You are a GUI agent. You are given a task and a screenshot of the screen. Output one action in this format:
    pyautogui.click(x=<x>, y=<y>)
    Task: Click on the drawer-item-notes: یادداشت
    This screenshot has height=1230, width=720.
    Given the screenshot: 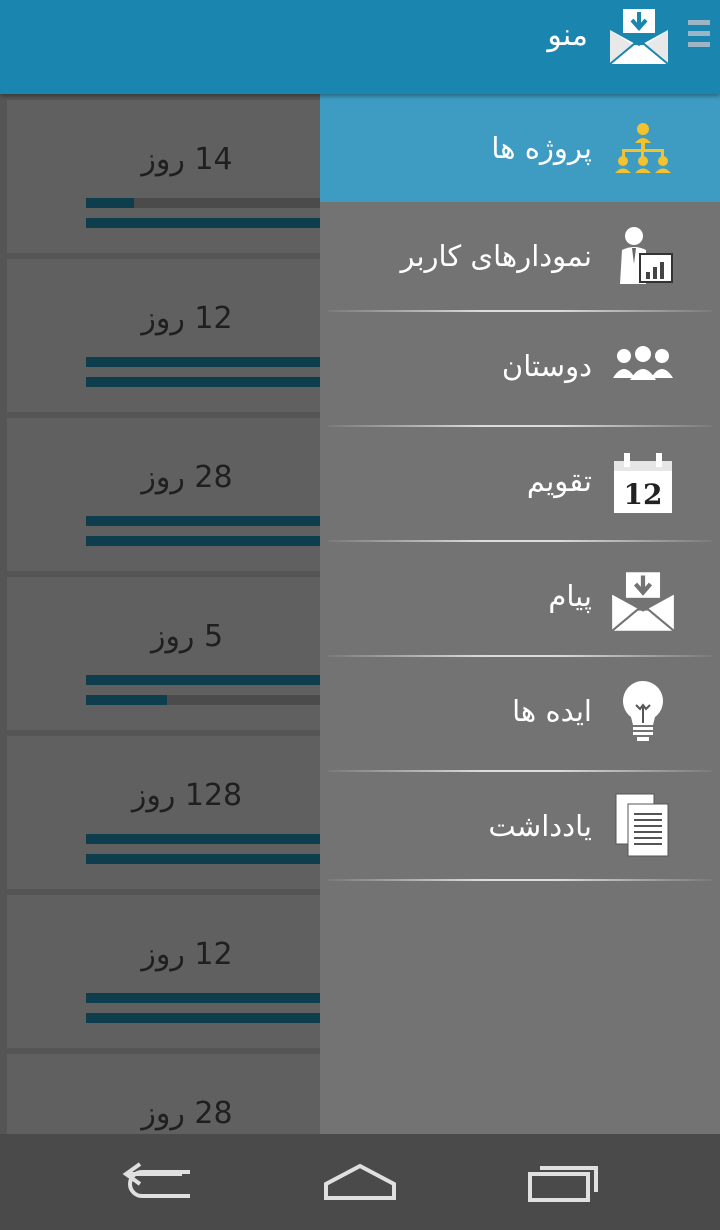 What is the action you would take?
    pyautogui.click(x=520, y=826)
    